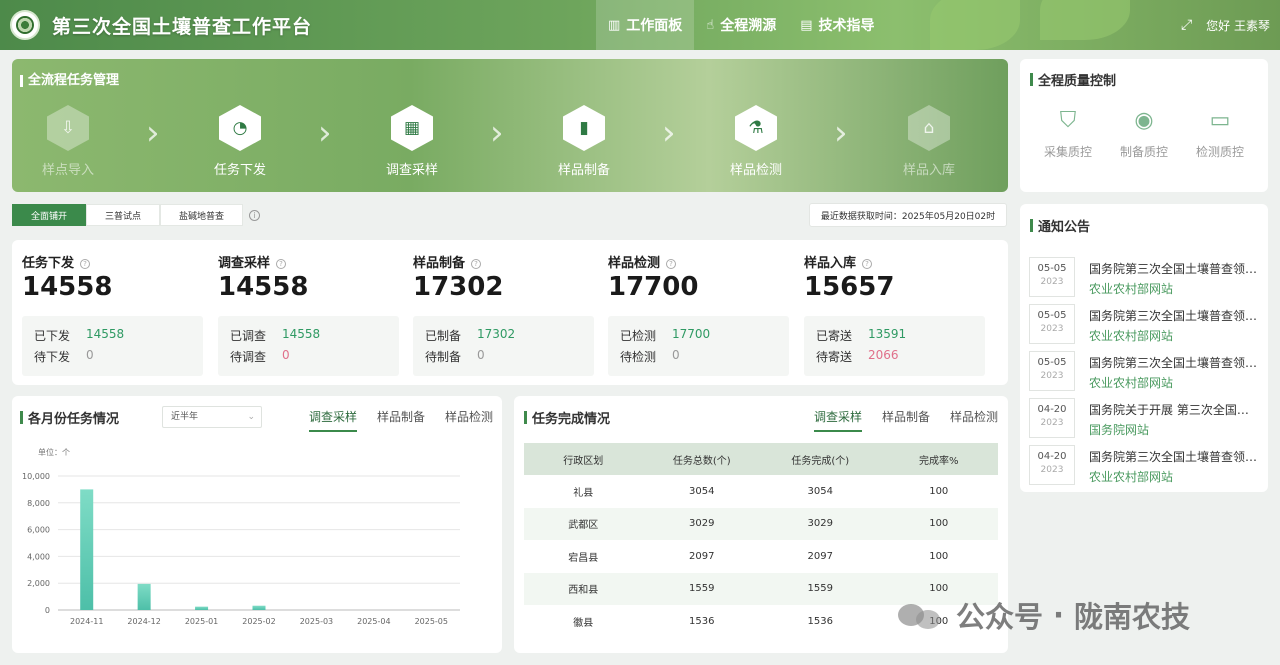 The height and width of the screenshot is (665, 1280). Describe the element at coordinates (1174, 409) in the screenshot. I see `notice-title-text: 国务院关于开展 第三次全国土壤普查的通知` at that location.